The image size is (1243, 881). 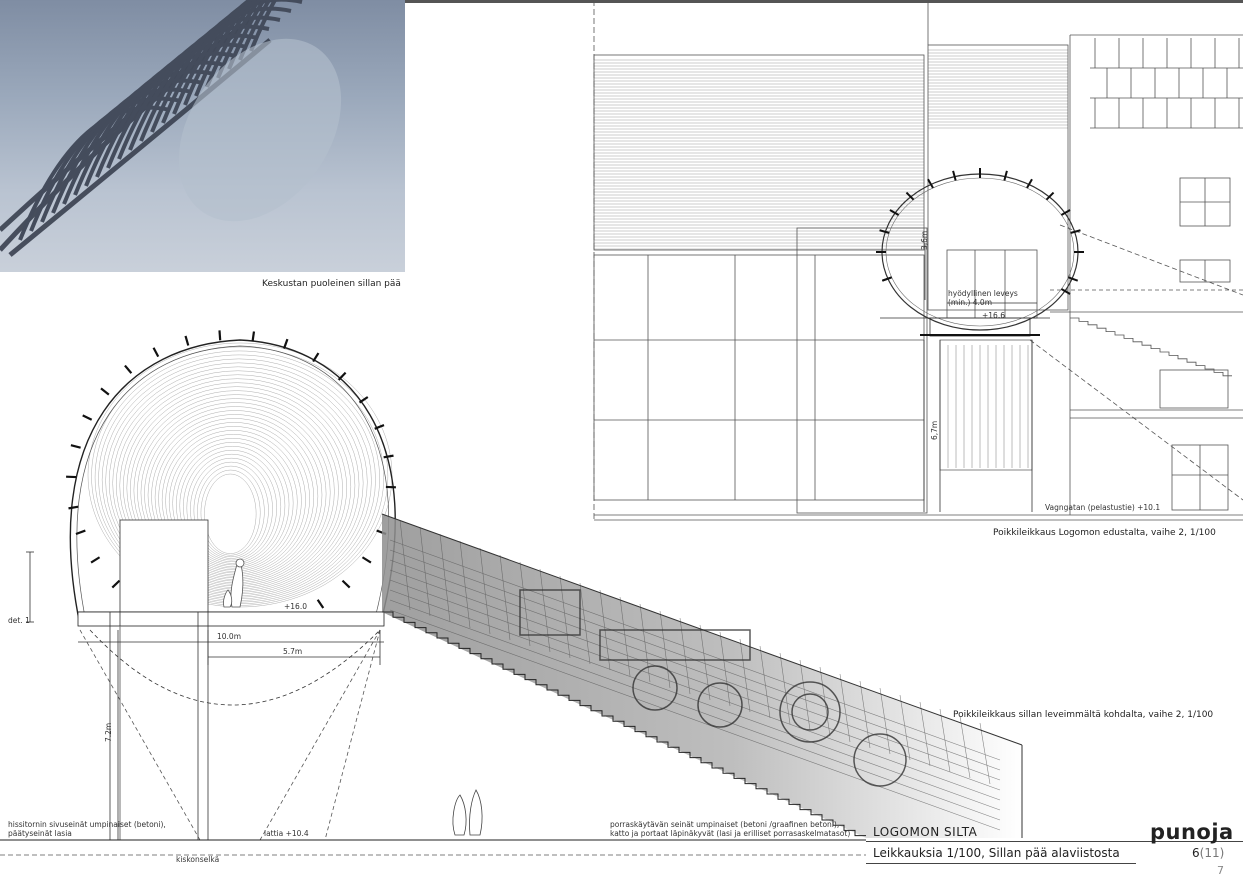 What do you see at coordinates (286, 833) in the screenshot?
I see `ground-level-label: lattia +10.4` at bounding box center [286, 833].